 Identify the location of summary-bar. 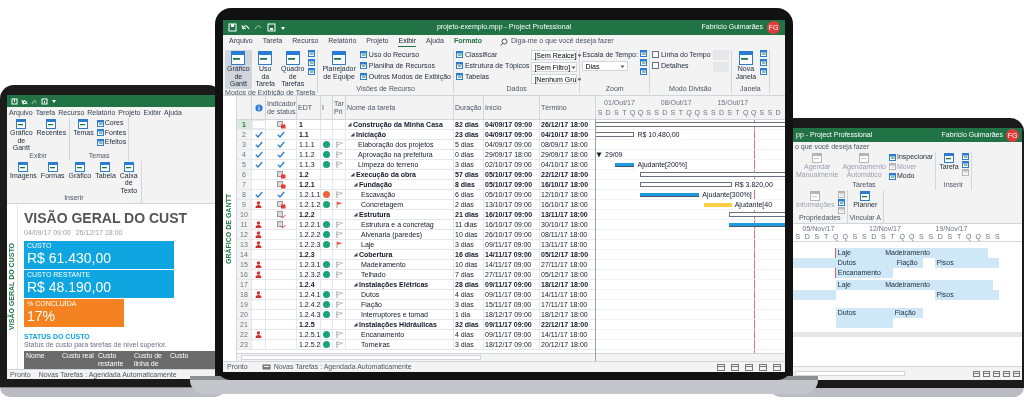
(615, 134).